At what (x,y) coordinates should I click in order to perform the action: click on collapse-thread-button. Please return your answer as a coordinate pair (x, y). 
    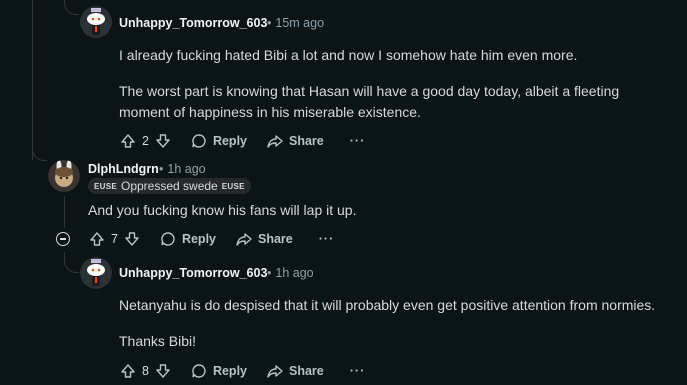
    Looking at the image, I should click on (63, 239).